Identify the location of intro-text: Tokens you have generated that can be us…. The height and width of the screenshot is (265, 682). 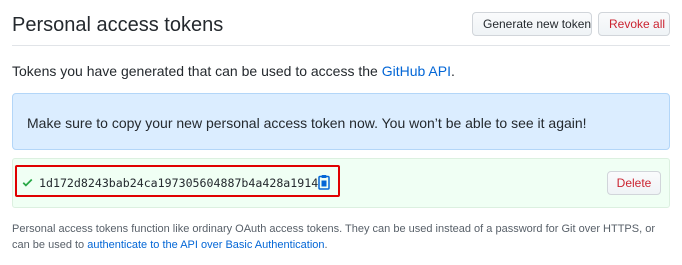
(233, 71).